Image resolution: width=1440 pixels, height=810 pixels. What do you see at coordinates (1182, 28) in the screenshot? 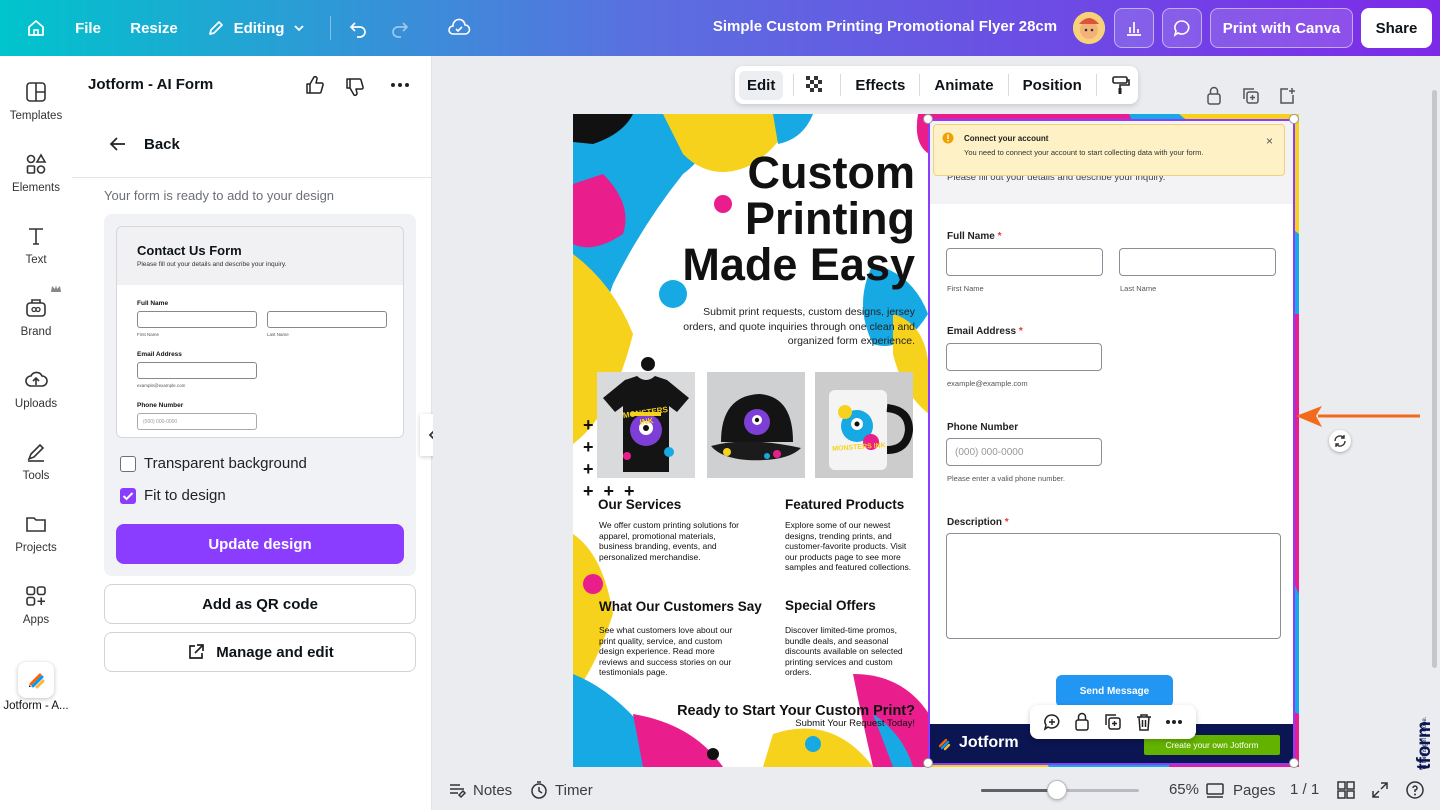
I see `comments-button` at bounding box center [1182, 28].